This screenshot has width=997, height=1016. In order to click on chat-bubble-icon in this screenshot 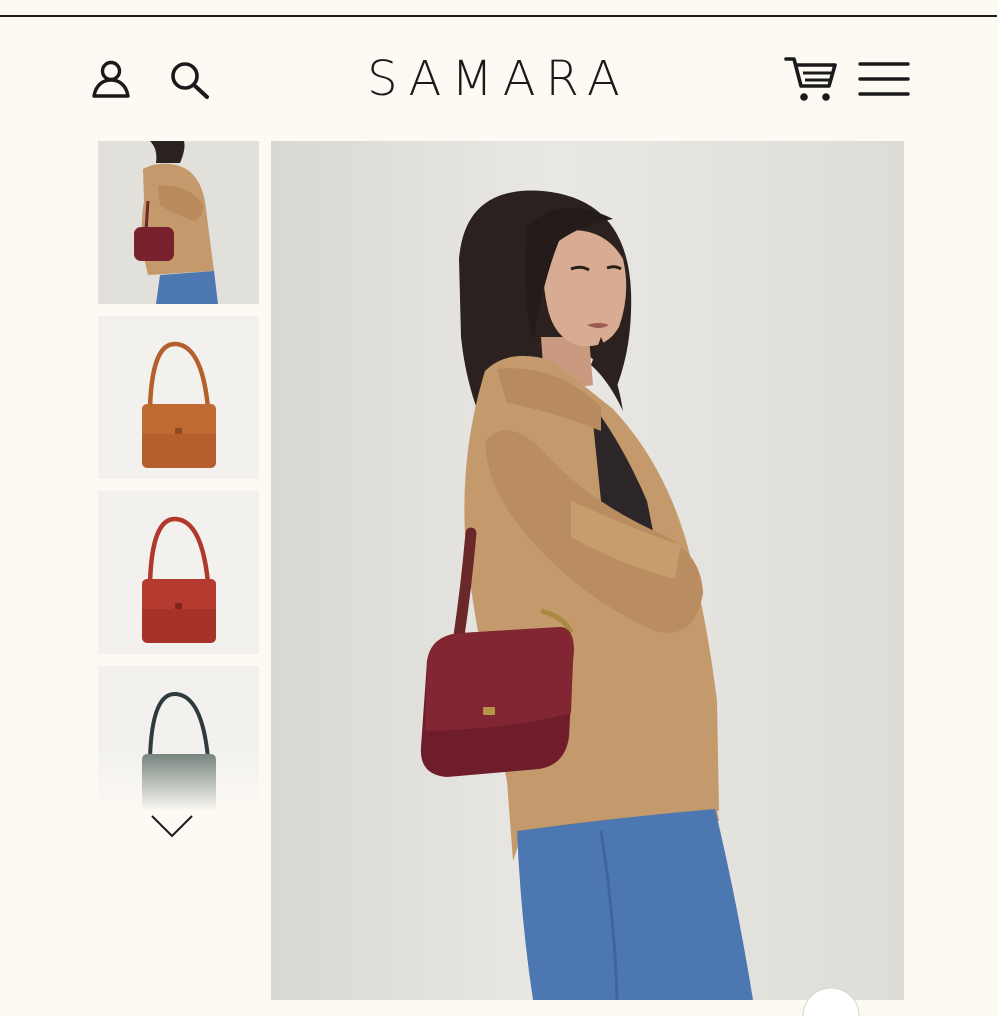, I will do `click(831, 1001)`.